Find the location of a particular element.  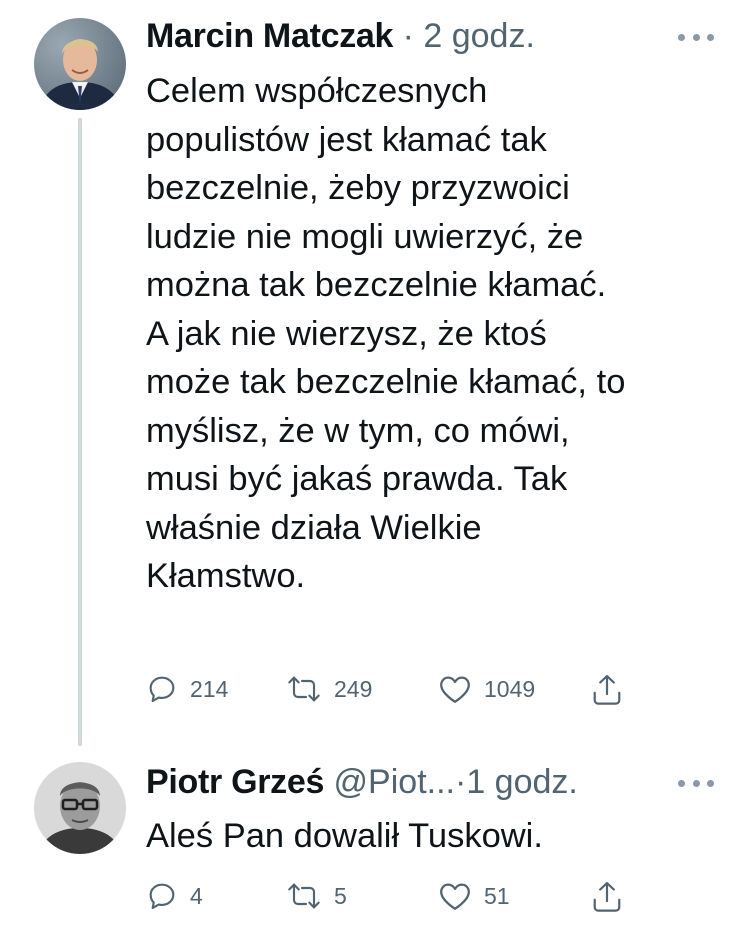

avatar-marcin-matczak is located at coordinates (80, 64).